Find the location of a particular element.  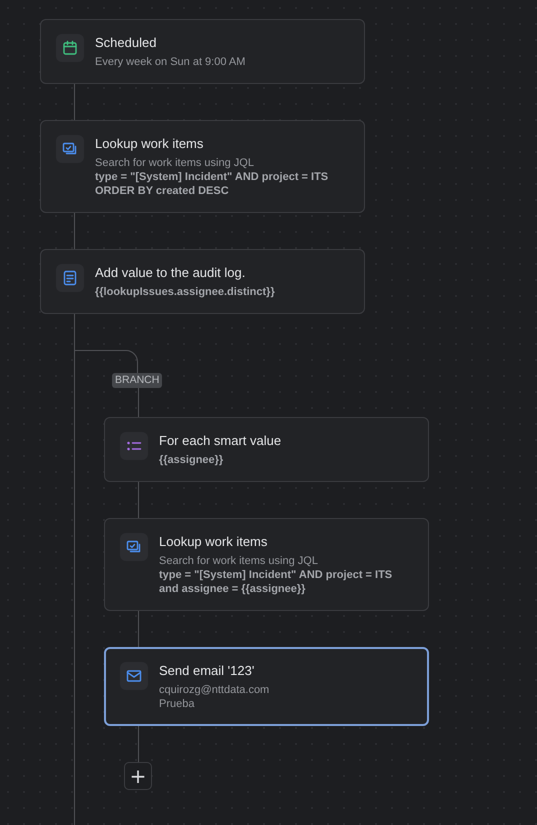

step-detail: {{assignee}} is located at coordinates (191, 460).